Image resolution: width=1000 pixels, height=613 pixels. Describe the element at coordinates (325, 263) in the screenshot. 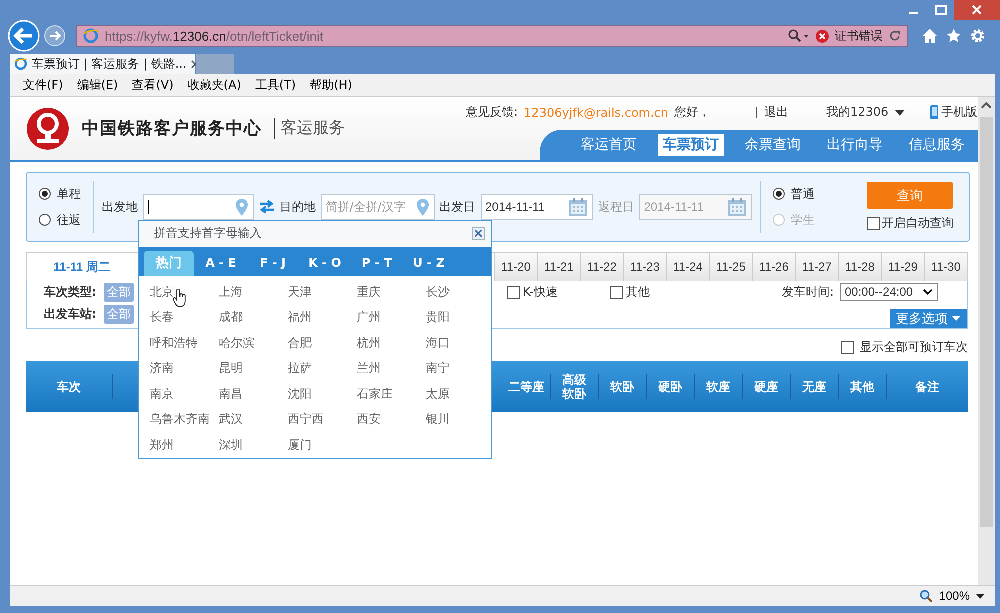

I see `letter-tab: K - O` at that location.